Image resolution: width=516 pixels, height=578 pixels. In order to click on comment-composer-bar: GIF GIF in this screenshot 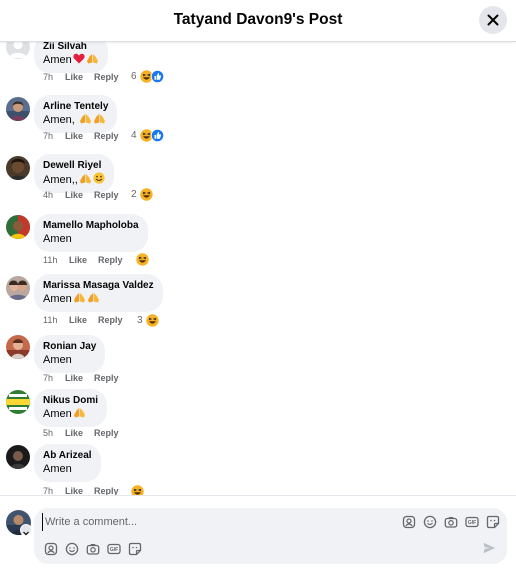, I will do `click(258, 536)`.